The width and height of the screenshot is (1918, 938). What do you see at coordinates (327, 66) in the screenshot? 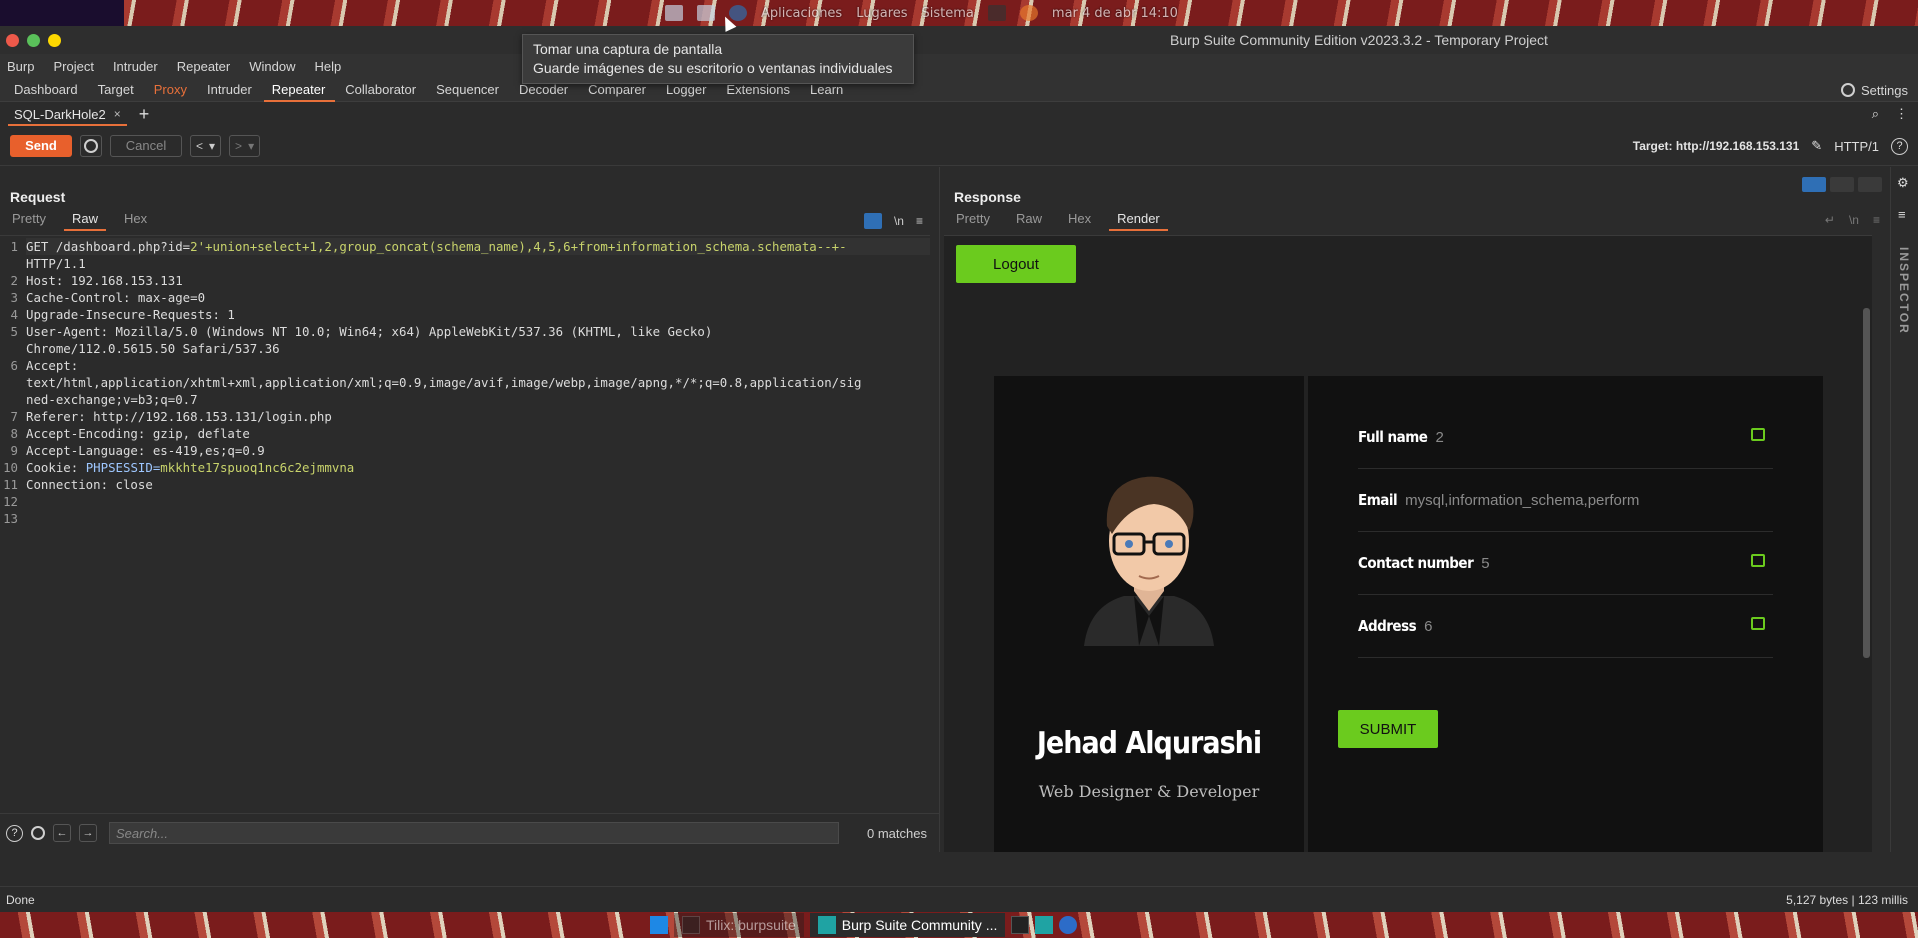
I see `menu-help: Help` at bounding box center [327, 66].